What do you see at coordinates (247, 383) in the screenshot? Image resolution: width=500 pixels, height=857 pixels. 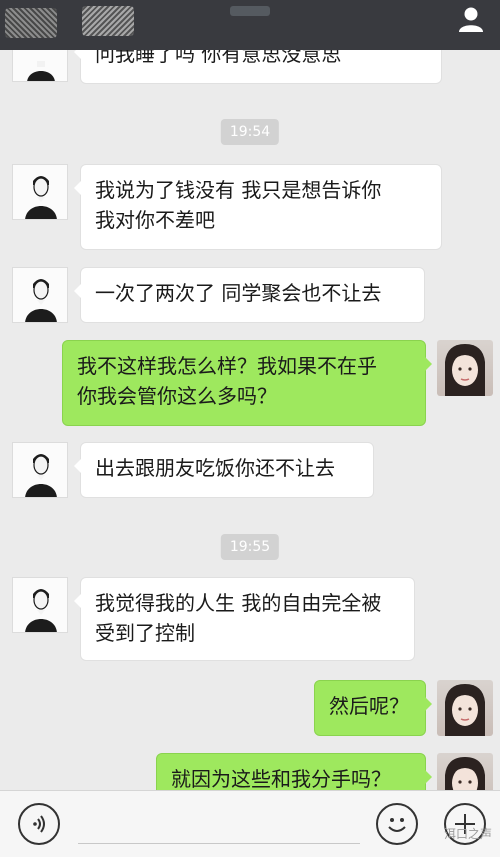 I see `message-bubble-right: 我不这样我怎么样？我如果不在乎 你我会管你这么多吗？` at bounding box center [247, 383].